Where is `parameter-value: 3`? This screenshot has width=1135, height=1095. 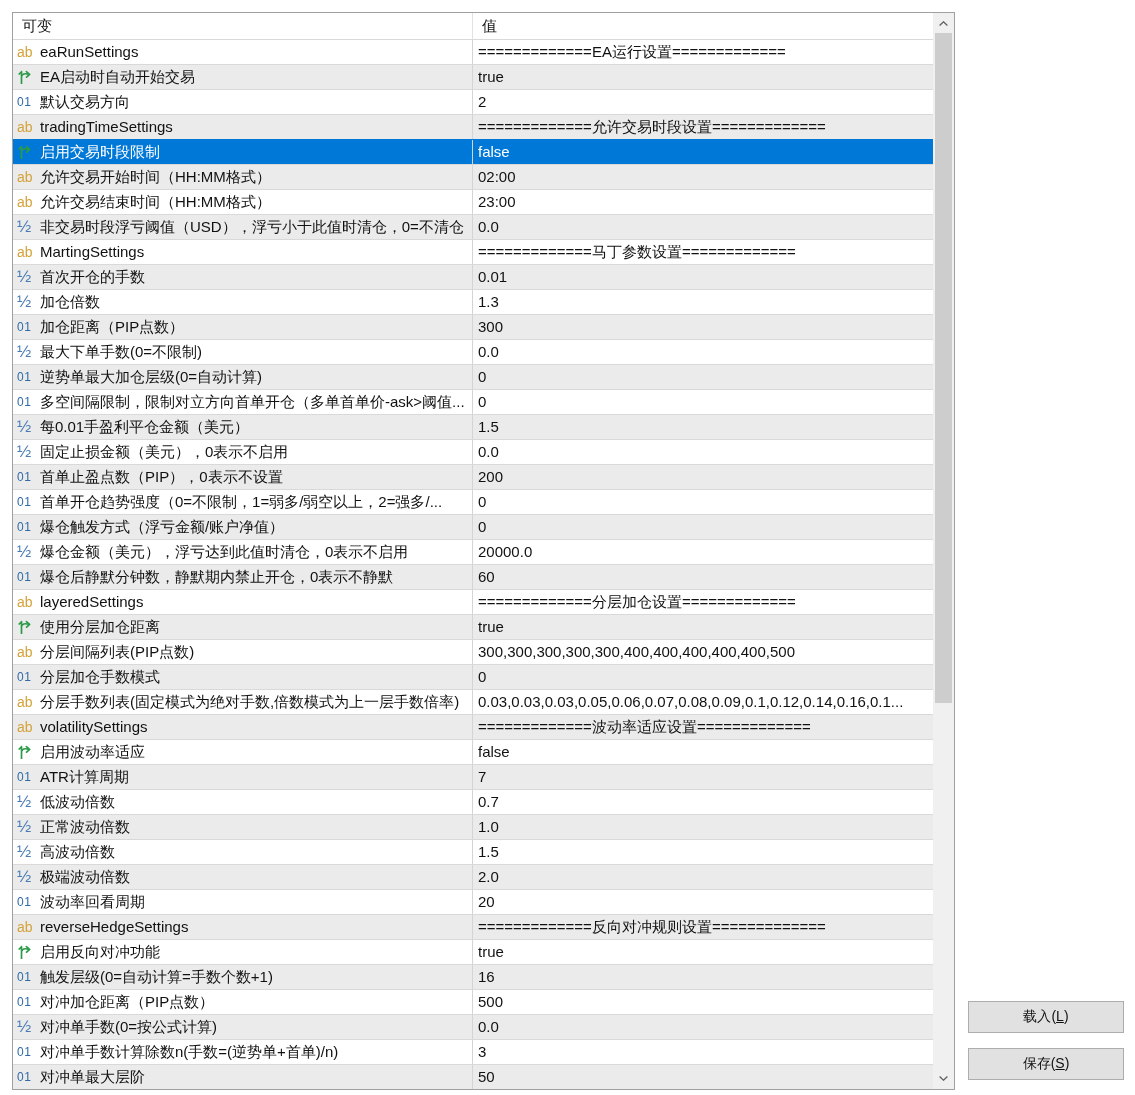 parameter-value: 3 is located at coordinates (482, 1051).